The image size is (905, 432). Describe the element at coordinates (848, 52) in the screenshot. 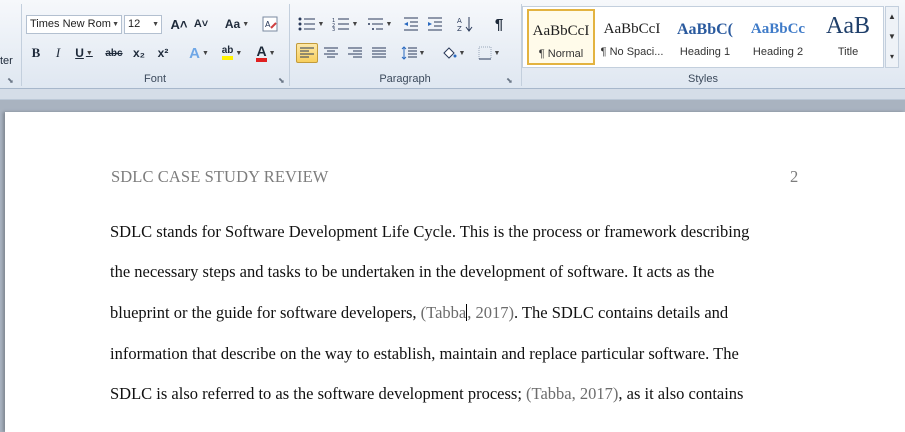

I see `style-name: Title` at that location.